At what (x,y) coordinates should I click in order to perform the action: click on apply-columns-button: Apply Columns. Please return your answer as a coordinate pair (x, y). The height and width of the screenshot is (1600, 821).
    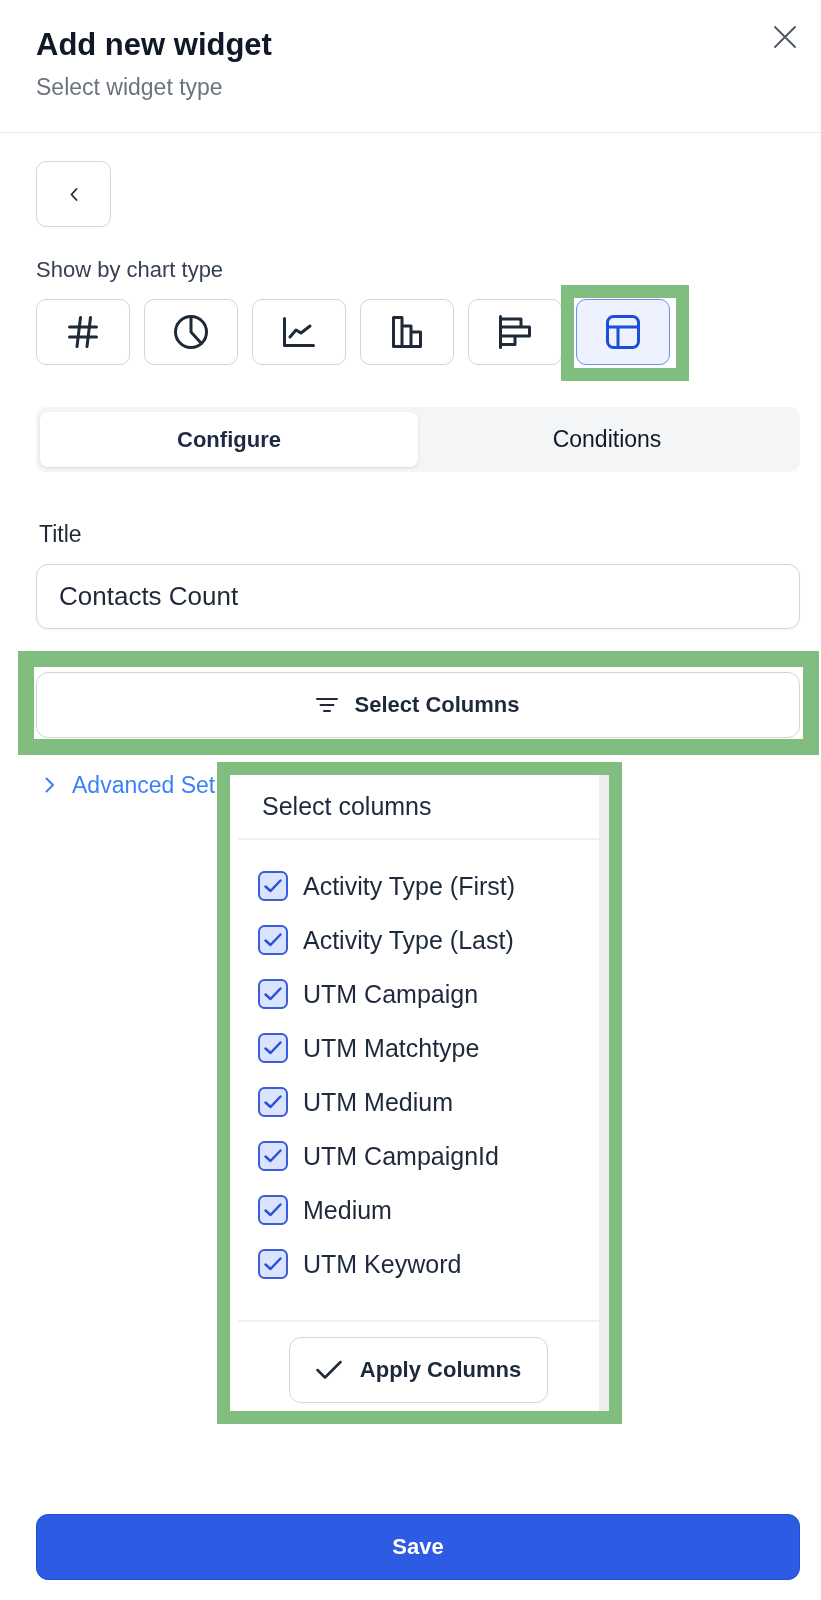
    Looking at the image, I should click on (418, 1370).